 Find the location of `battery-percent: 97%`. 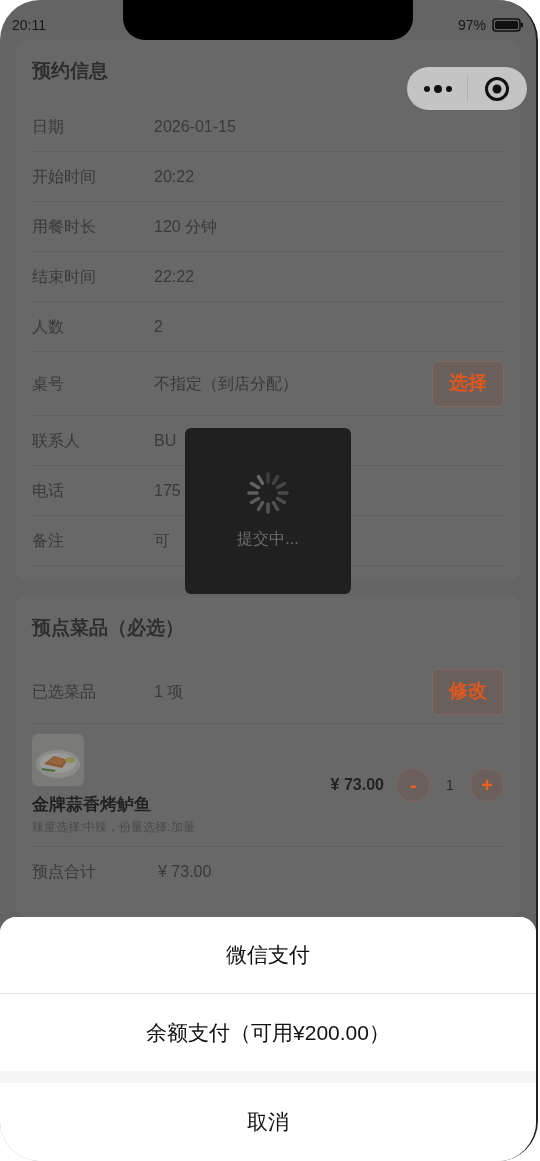

battery-percent: 97% is located at coordinates (471, 25).